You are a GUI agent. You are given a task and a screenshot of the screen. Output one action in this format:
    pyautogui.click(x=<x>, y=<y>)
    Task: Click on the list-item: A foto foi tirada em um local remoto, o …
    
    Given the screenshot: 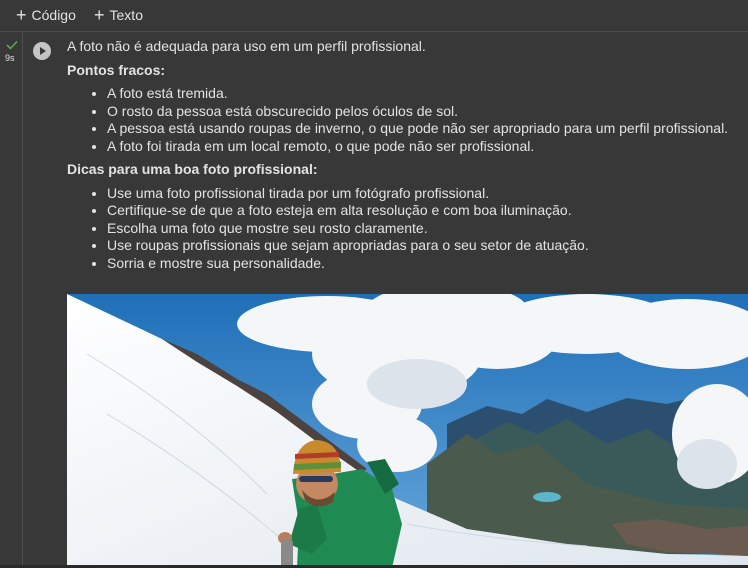 What is the action you would take?
    pyautogui.click(x=422, y=147)
    